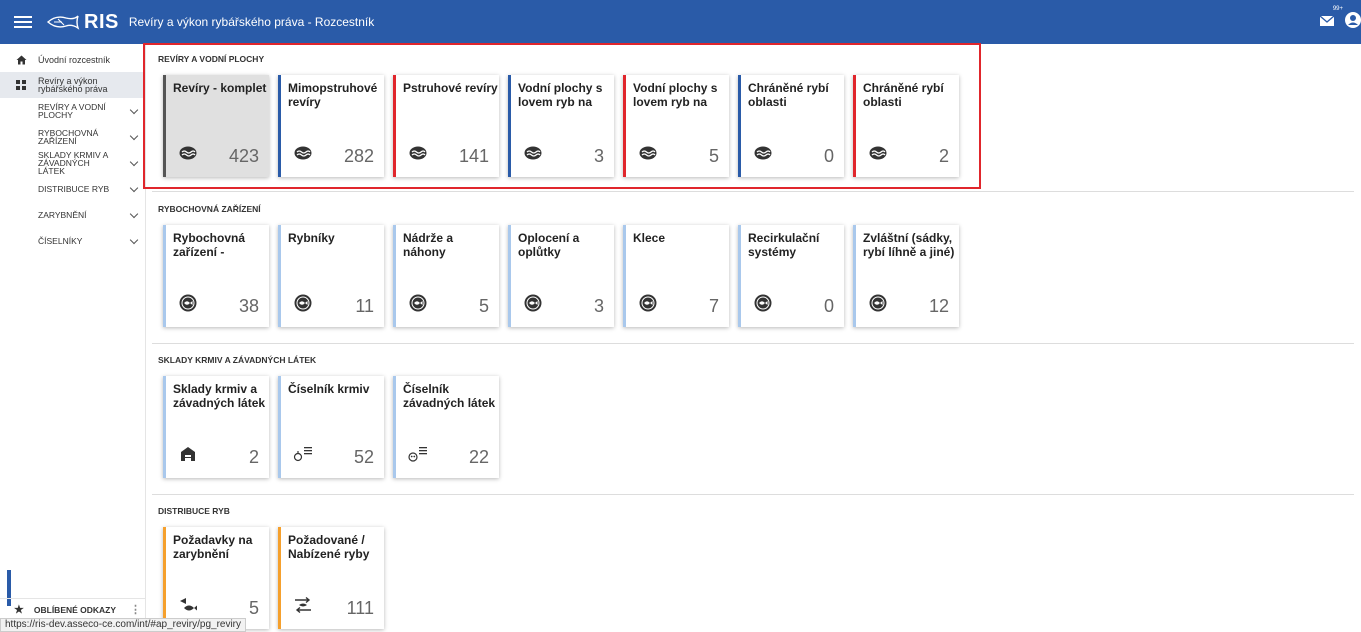 This screenshot has width=1361, height=632. I want to click on sidebar-item-ciselniky: ČÍSELNÍKY, so click(72, 241).